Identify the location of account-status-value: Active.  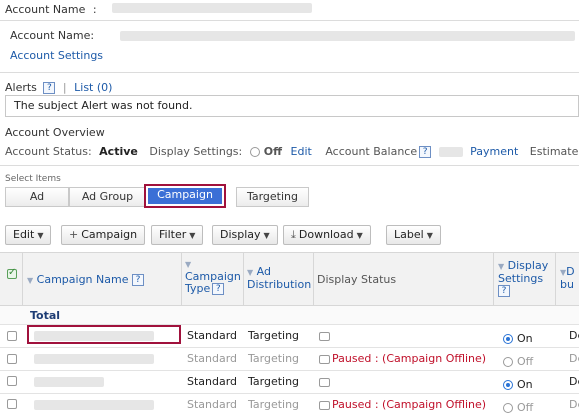
(118, 151).